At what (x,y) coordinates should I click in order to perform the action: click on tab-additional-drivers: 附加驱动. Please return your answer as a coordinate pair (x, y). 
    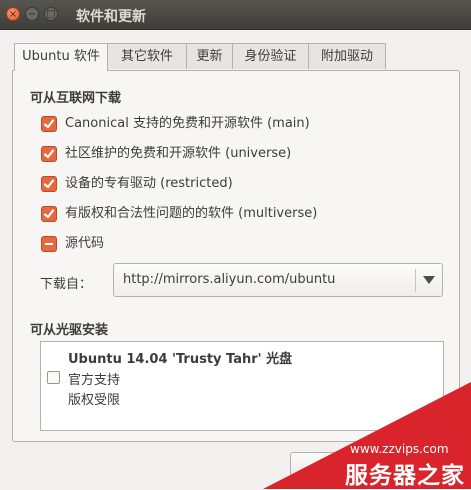
    Looking at the image, I should click on (347, 56).